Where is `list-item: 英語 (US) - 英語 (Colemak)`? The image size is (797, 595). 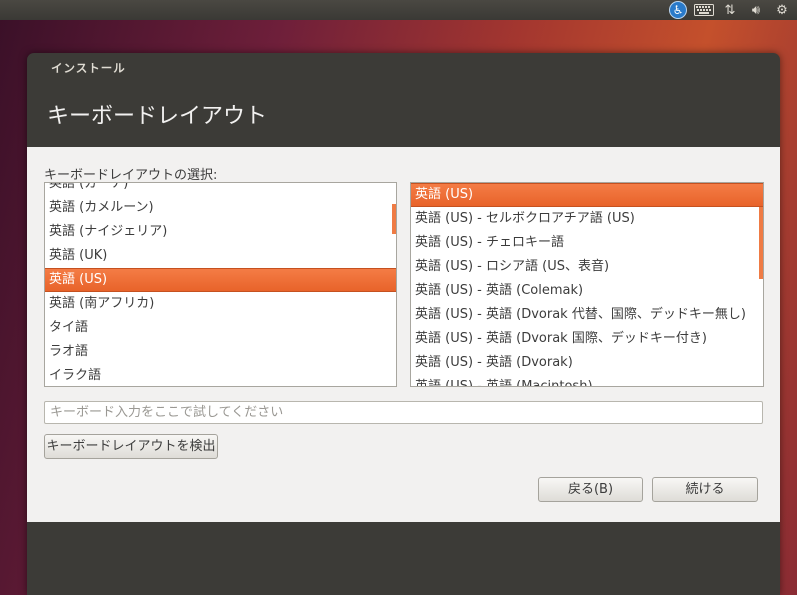
list-item: 英語 (US) - 英語 (Colemak) is located at coordinates (587, 291).